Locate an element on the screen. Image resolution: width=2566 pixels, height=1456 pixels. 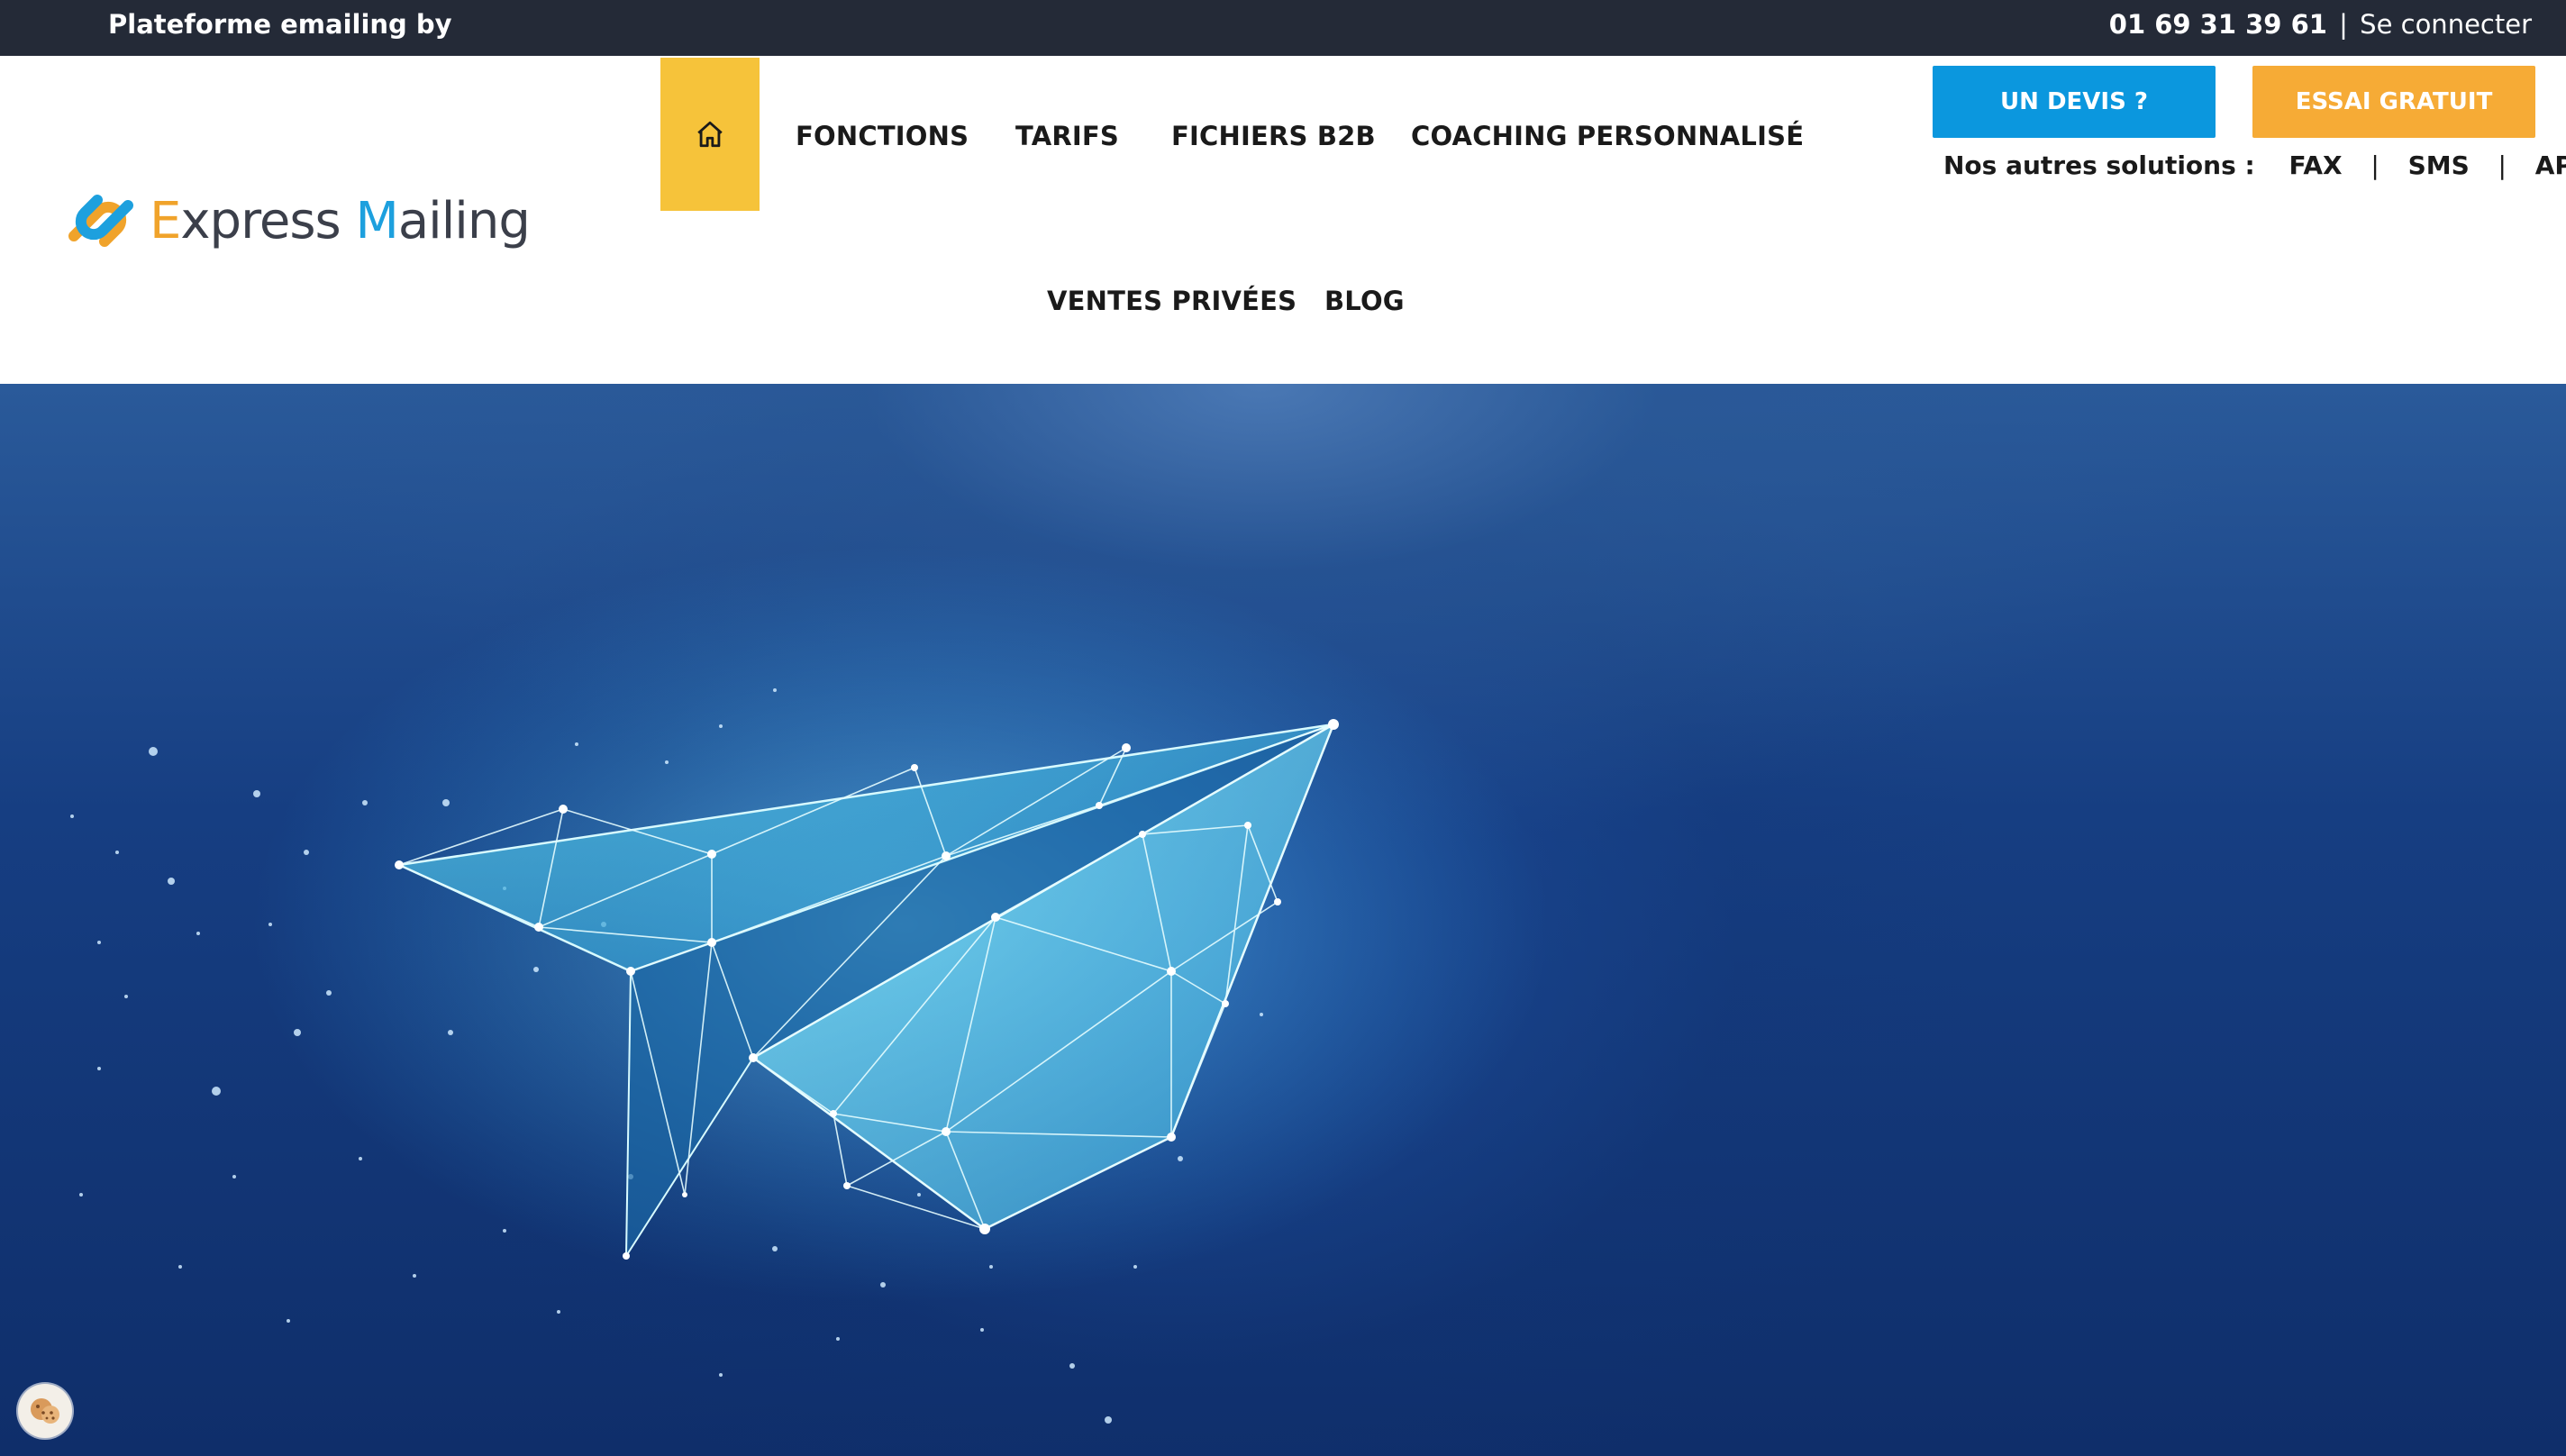
nav-item-tarifs: TARIFS is located at coordinates (1067, 136).